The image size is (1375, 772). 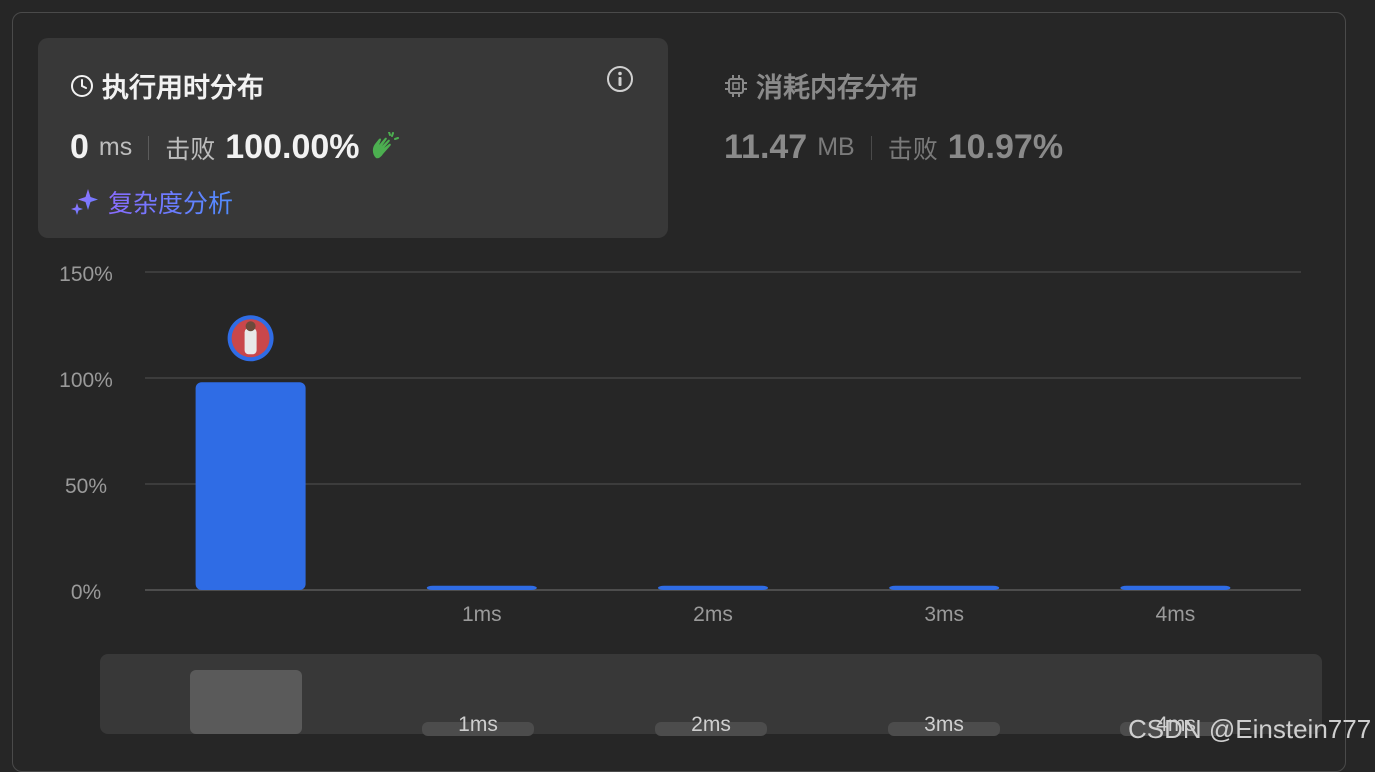 I want to click on bar-4ms, so click(x=1175, y=587).